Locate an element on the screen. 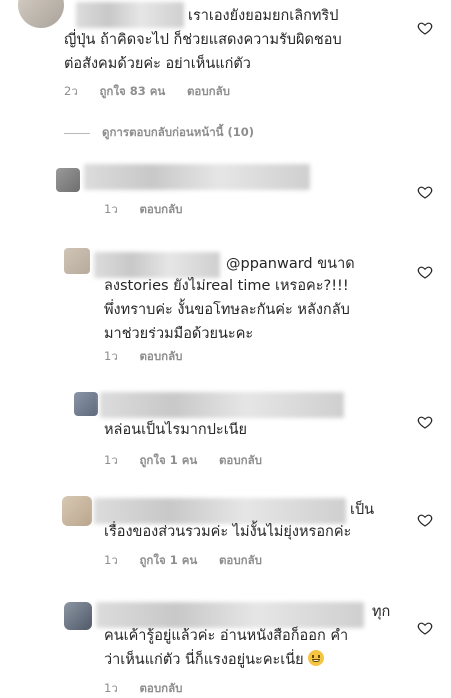 The height and width of the screenshot is (698, 451). comment-meta: 2ว ถูกใจ 83 คน ตอบกลับ is located at coordinates (156, 92).